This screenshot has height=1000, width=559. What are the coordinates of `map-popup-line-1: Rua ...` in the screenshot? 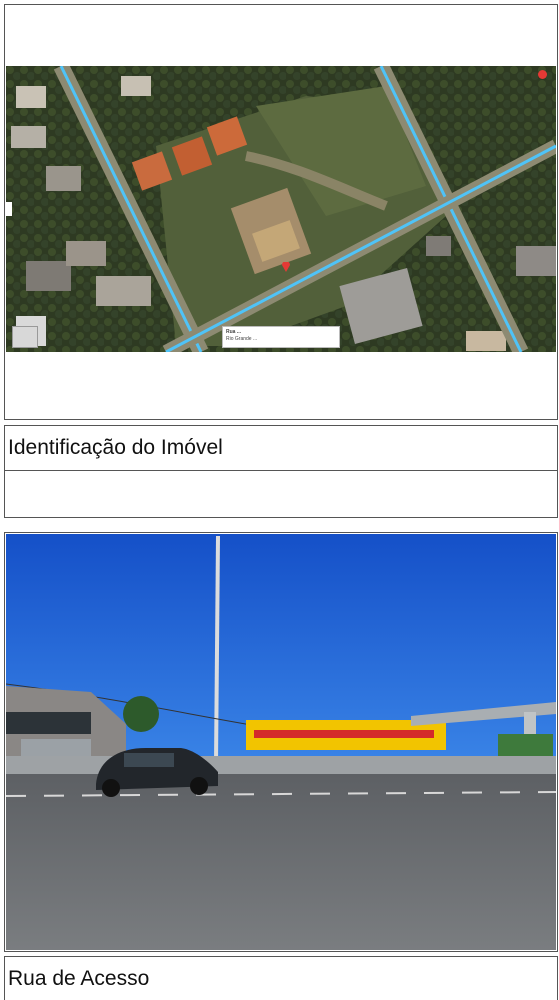 It's located at (234, 332).